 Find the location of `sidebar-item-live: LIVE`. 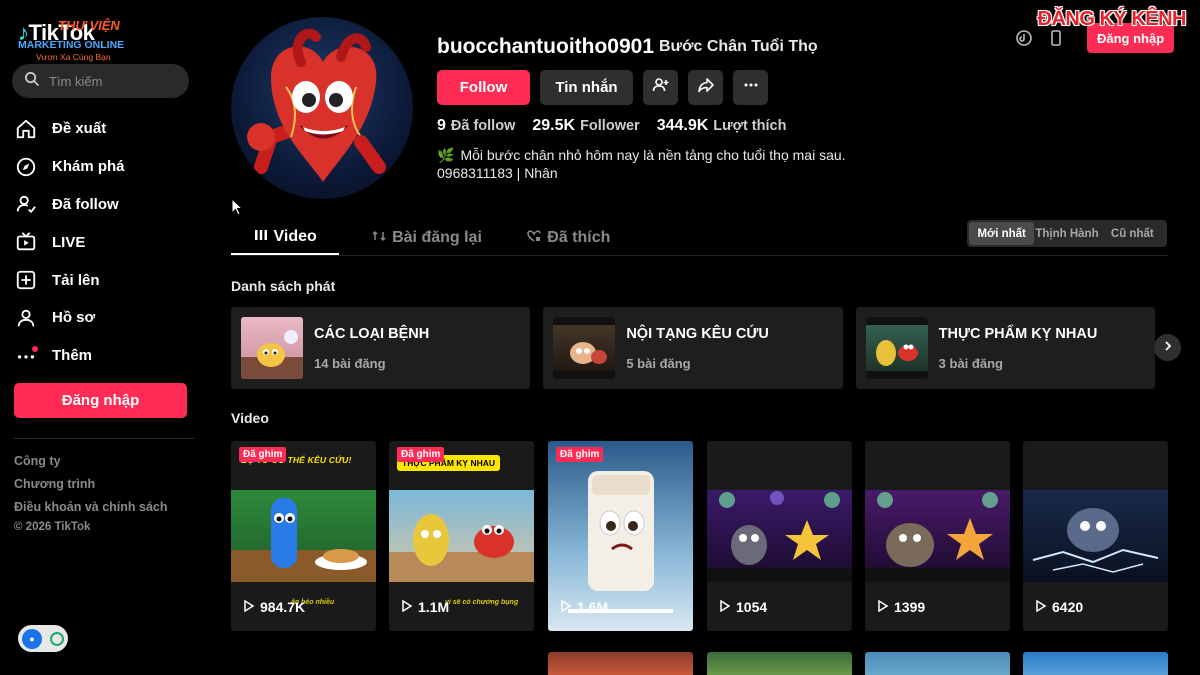

sidebar-item-live: LIVE is located at coordinates (104, 242).